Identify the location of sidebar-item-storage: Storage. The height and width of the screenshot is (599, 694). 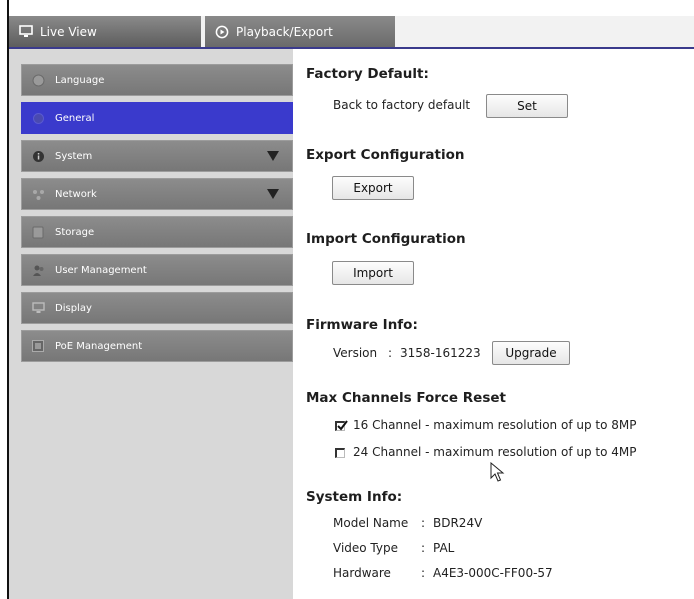
(157, 232).